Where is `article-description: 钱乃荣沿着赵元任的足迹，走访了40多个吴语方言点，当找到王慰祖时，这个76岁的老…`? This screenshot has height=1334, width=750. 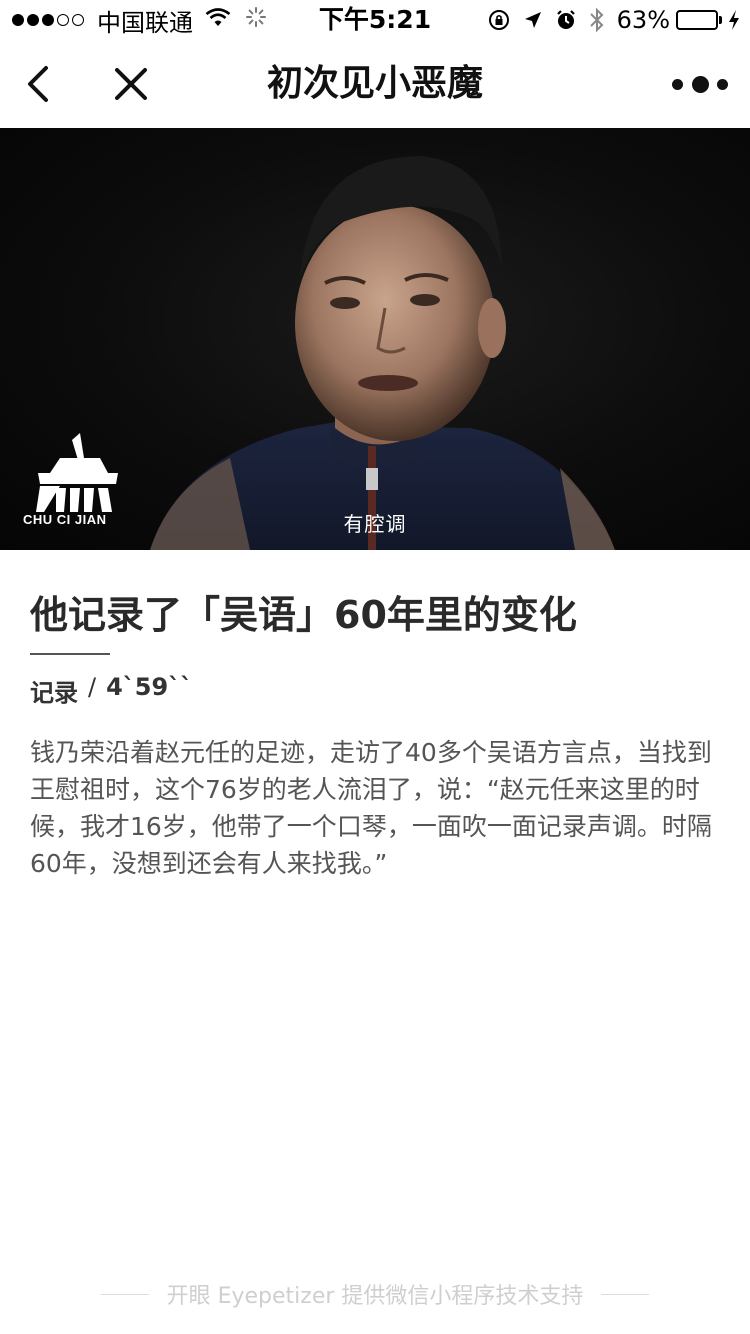
article-description: 钱乃荣沿着赵元任的足迹，走访了40多个吴语方言点，当找到王慰祖时，这个76岁的老… is located at coordinates (371, 808).